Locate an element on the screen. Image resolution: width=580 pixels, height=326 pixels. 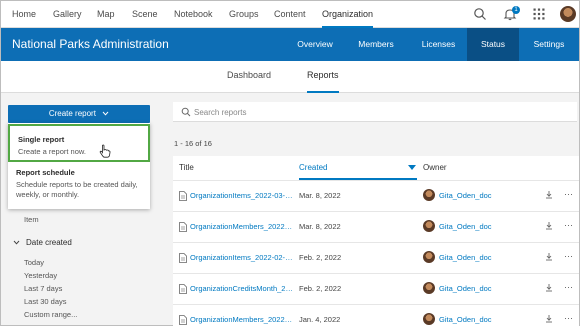
report-title-link: OrganizationCreditsMonth_2022-02-02 is located at coordinates (241, 288).